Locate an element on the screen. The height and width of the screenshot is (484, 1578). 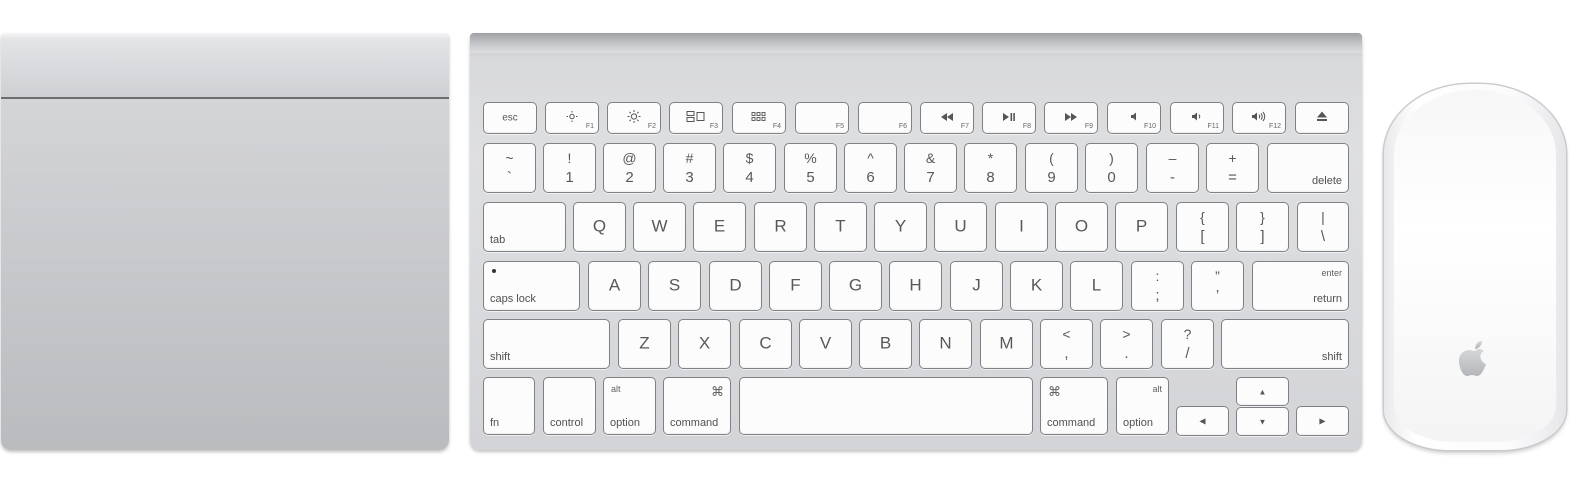
key-f11: F11 is located at coordinates (1197, 118).